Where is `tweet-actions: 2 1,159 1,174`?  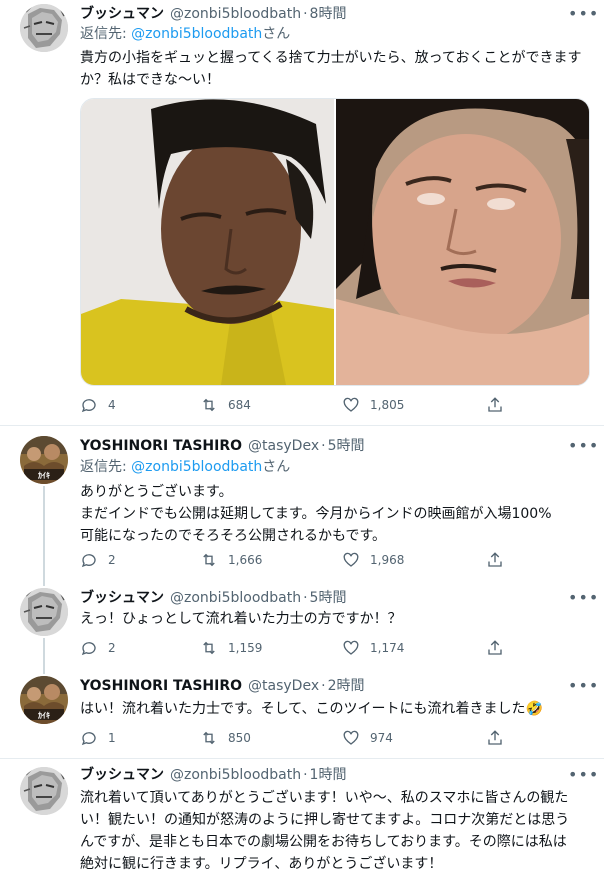
tweet-actions: 2 1,159 1,174 is located at coordinates (300, 648).